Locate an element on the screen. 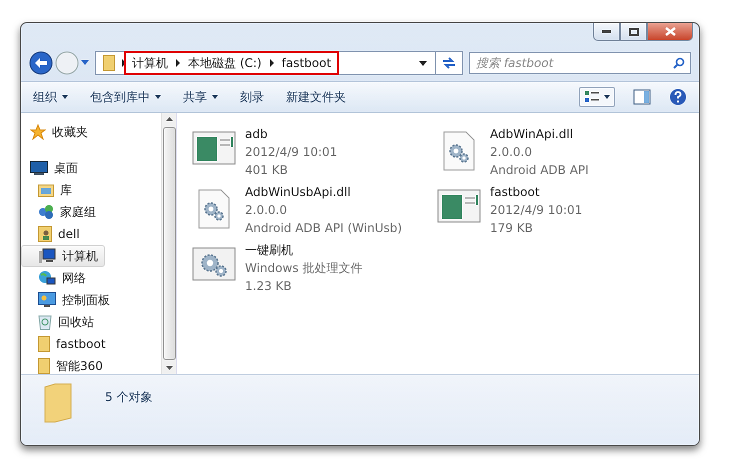  minimize-button is located at coordinates (606, 32).